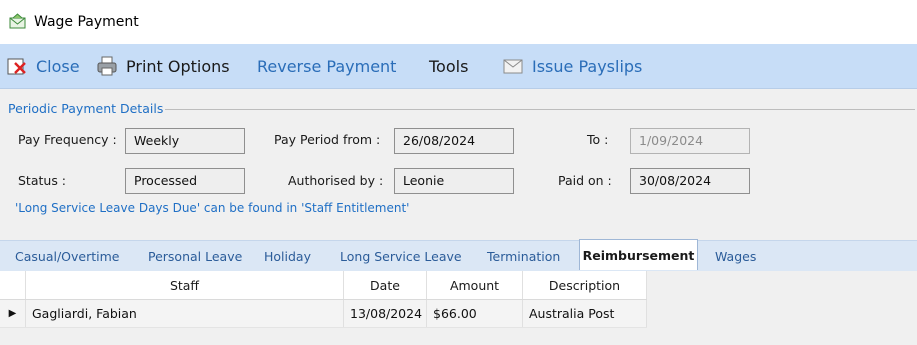 This screenshot has height=345, width=917. Describe the element at coordinates (13, 285) in the screenshot. I see `grid-header-indicator` at that location.